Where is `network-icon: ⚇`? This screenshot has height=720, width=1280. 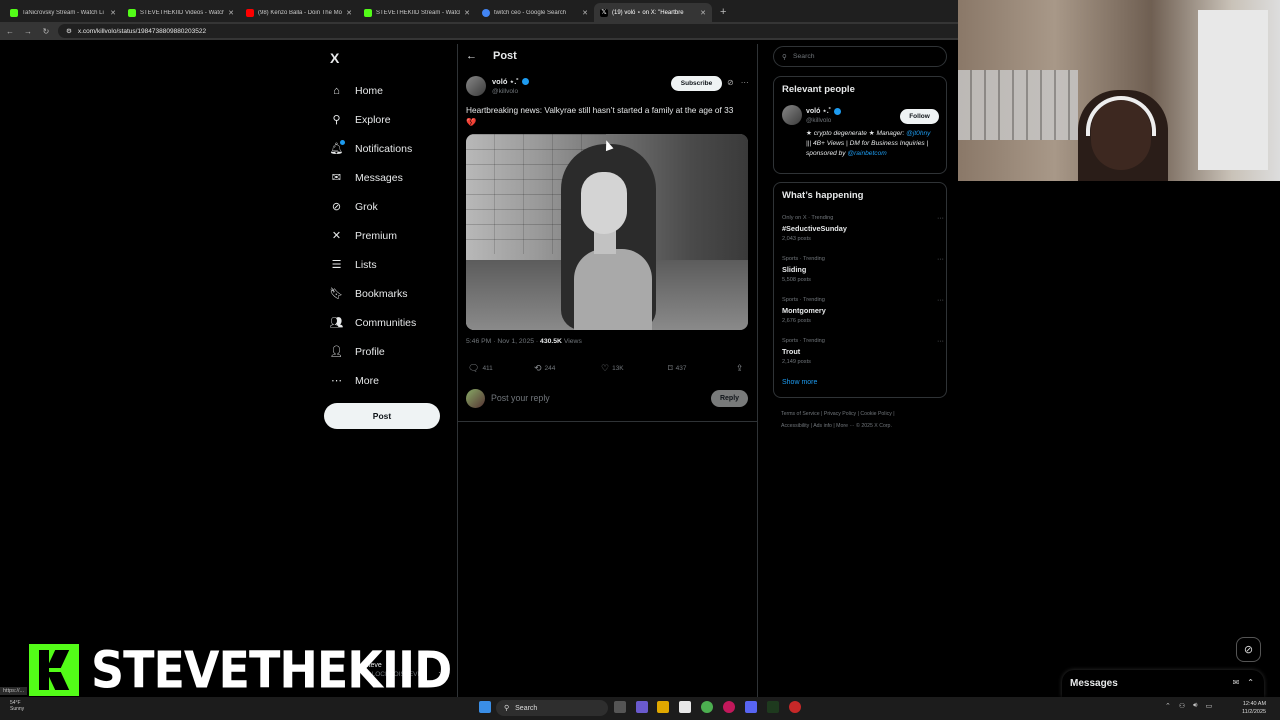 network-icon: ⚇ is located at coordinates (1182, 706).